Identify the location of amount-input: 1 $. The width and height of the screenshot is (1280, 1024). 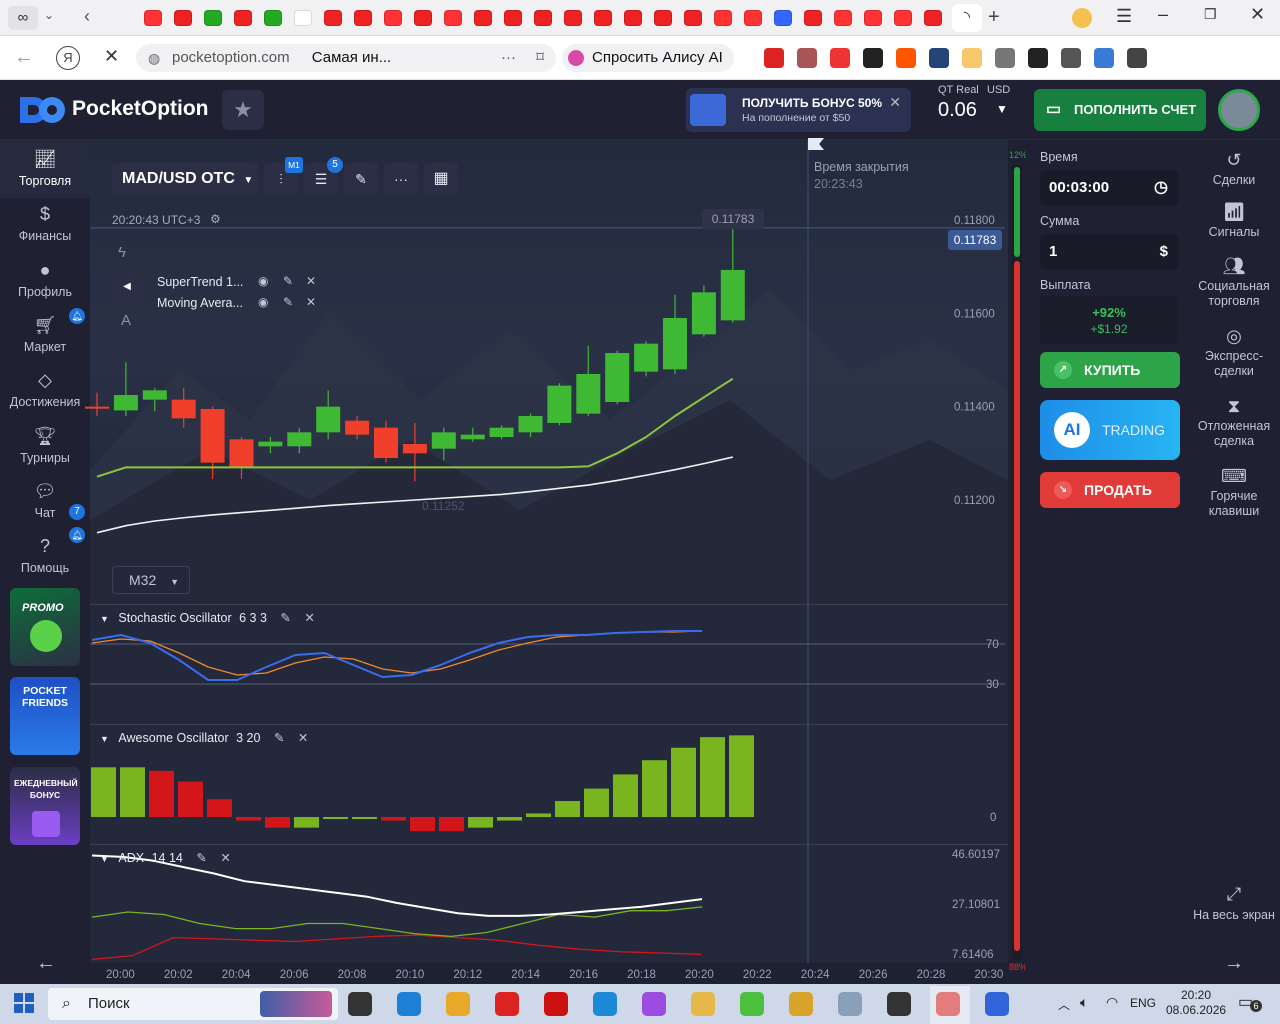
(1109, 252).